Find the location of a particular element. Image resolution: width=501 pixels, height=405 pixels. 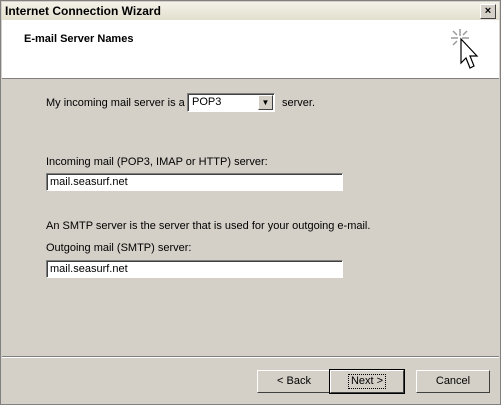

incoming-type-label-text: My incoming mail server is a is located at coordinates (115, 103).